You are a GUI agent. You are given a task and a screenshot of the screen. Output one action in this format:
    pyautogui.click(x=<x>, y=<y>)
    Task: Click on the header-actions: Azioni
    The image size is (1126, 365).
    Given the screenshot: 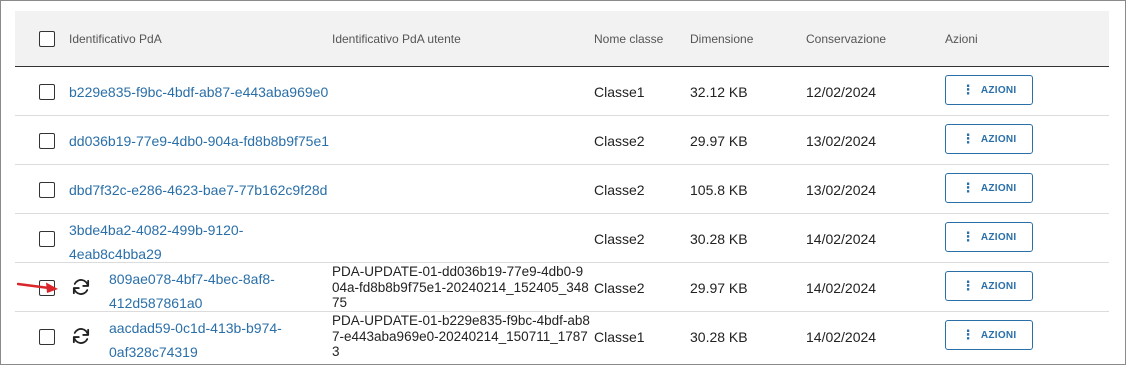 What is the action you would take?
    pyautogui.click(x=961, y=39)
    